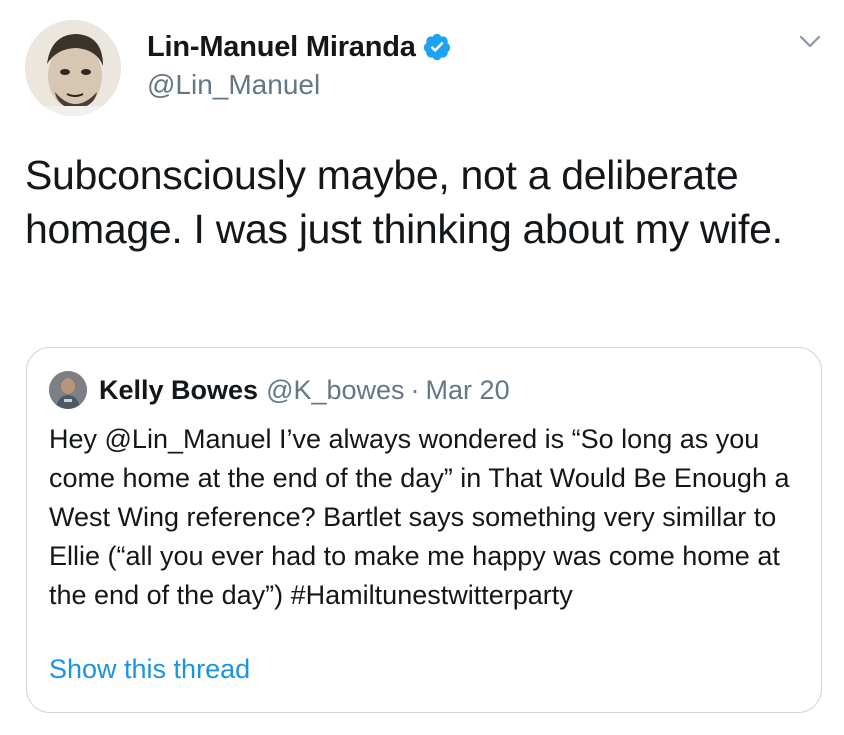  Describe the element at coordinates (468, 390) in the screenshot. I see `quoted-tweet-date: Mar 20` at that location.